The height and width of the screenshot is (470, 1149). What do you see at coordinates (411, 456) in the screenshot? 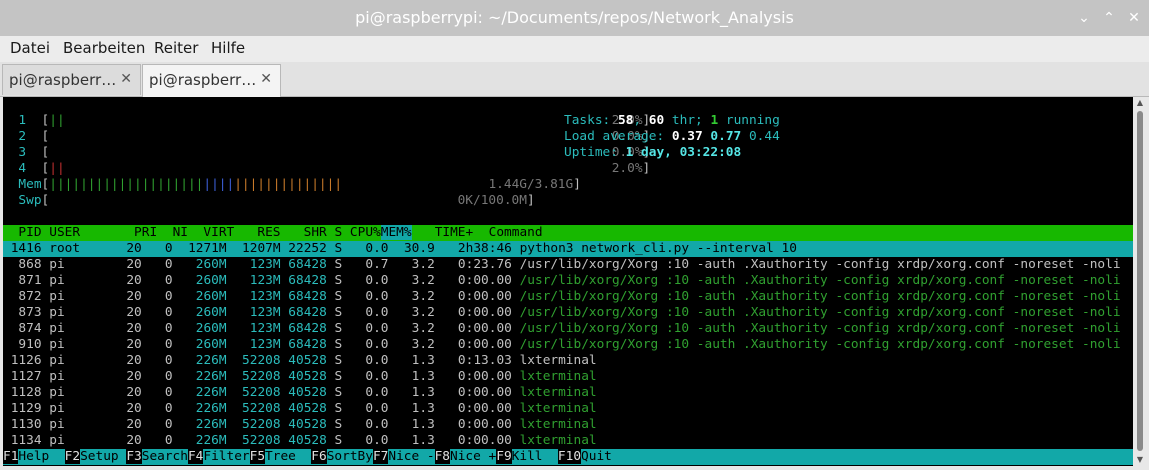
I see `fkey-label: Nice -` at bounding box center [411, 456].